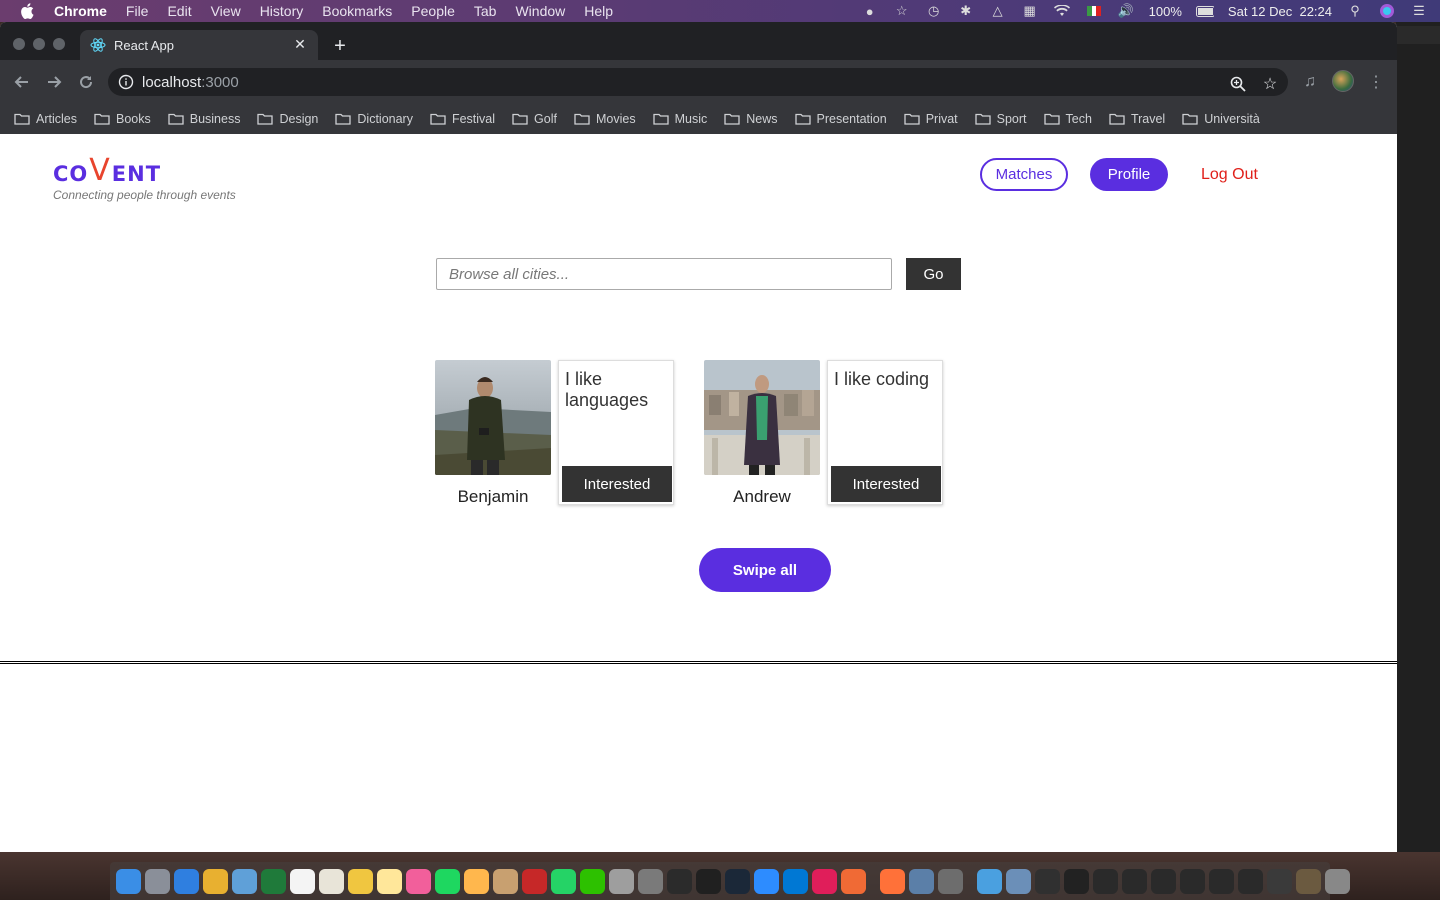 The image size is (1440, 900). Describe the element at coordinates (1094, 11) in the screenshot. I see `italian-flag-icon` at that location.